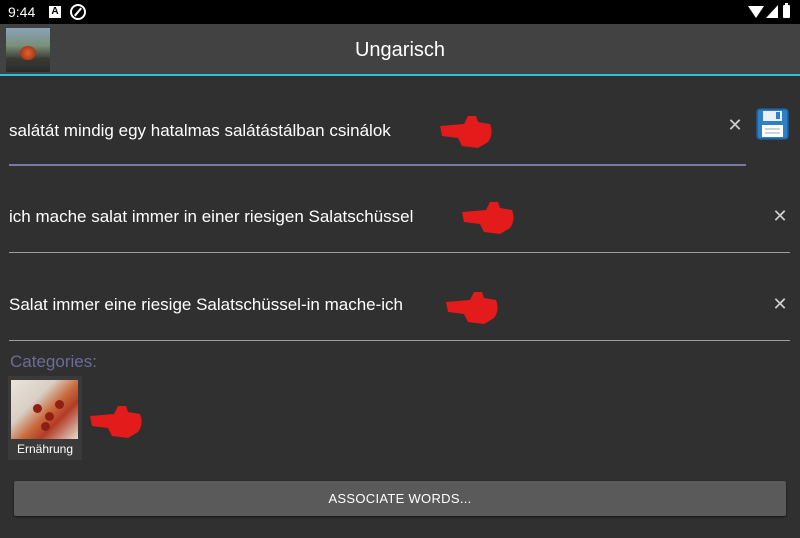 Image resolution: width=800 pixels, height=538 pixels. Describe the element at coordinates (780, 304) in the screenshot. I see `clear-word-order-close-icon: ✕` at that location.